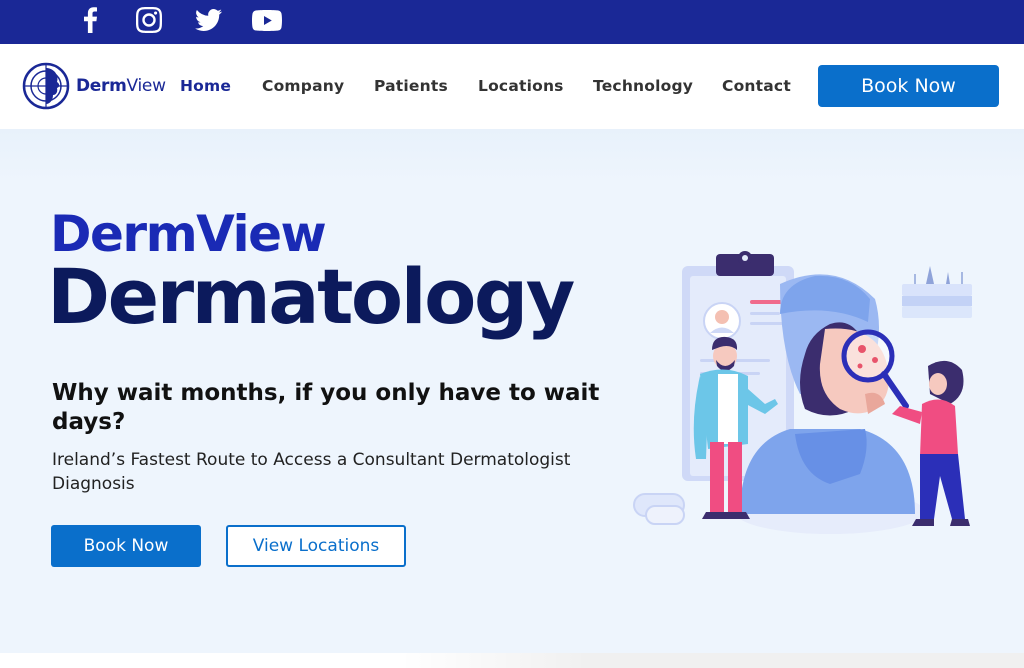  Describe the element at coordinates (46, 86) in the screenshot. I see `logo-icon` at that location.